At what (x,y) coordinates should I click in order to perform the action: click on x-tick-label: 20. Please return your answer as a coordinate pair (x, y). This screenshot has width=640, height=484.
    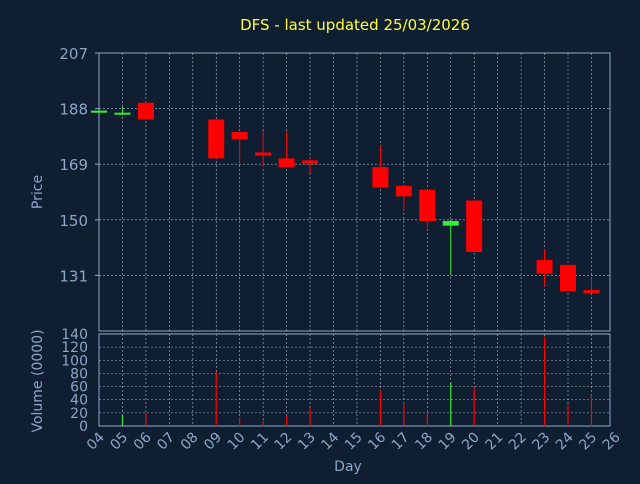
    Looking at the image, I should click on (471, 442).